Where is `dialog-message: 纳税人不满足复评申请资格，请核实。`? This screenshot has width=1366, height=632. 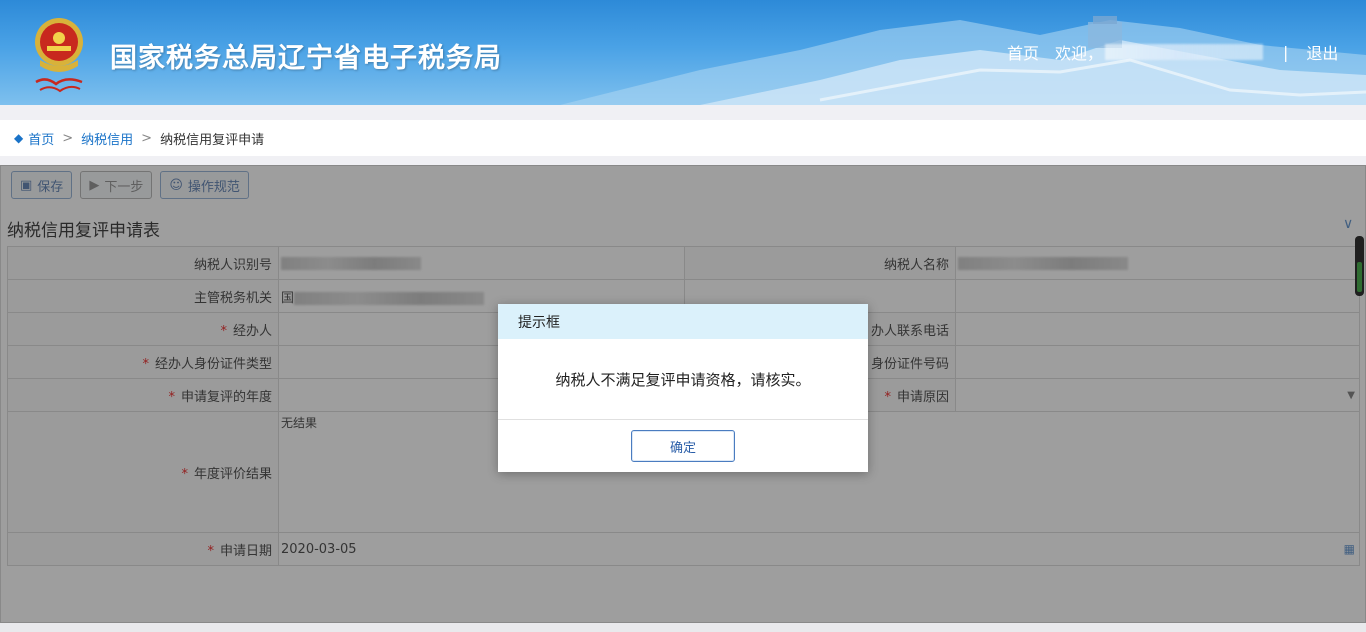 dialog-message: 纳税人不满足复评申请资格，请核实。 is located at coordinates (683, 379).